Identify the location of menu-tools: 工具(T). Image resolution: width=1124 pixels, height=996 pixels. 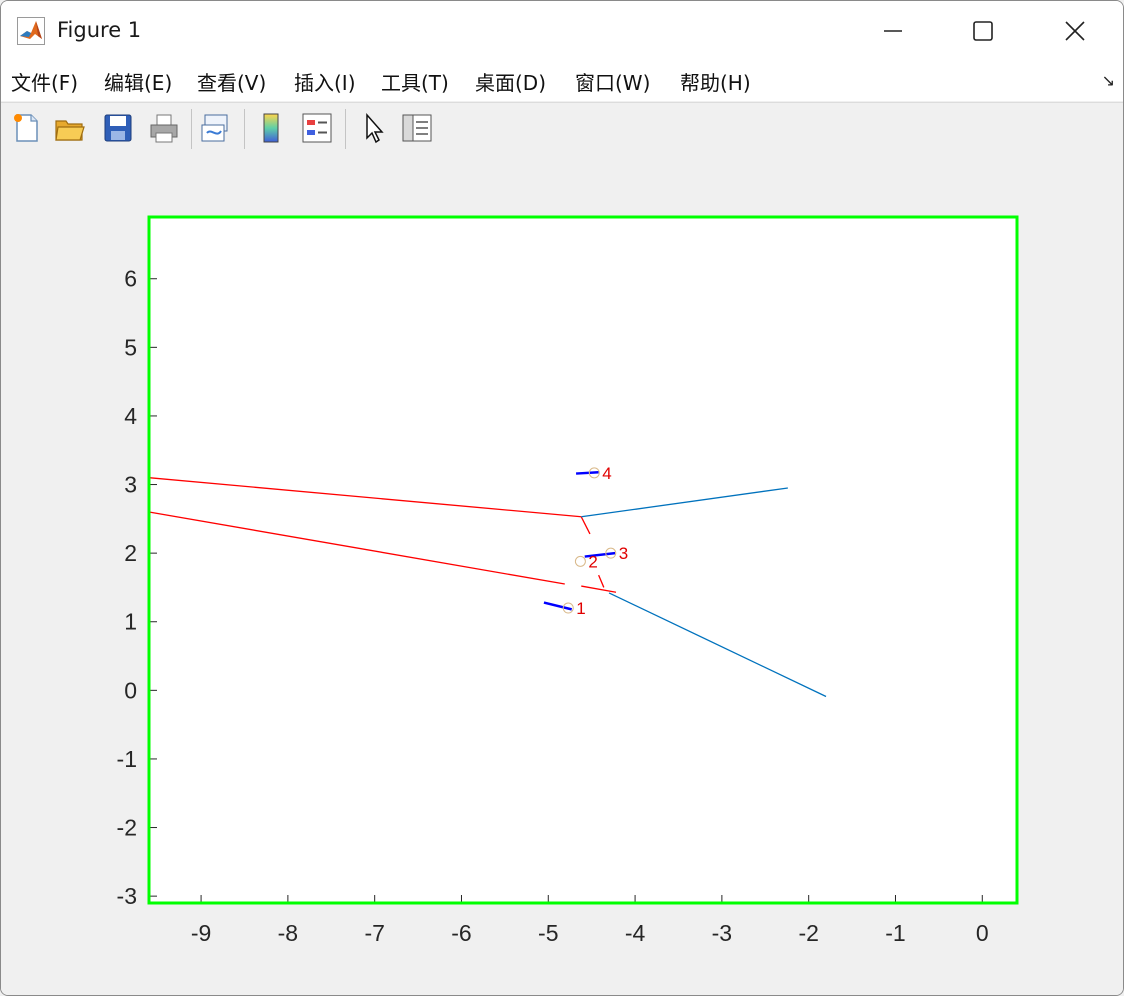
(415, 81).